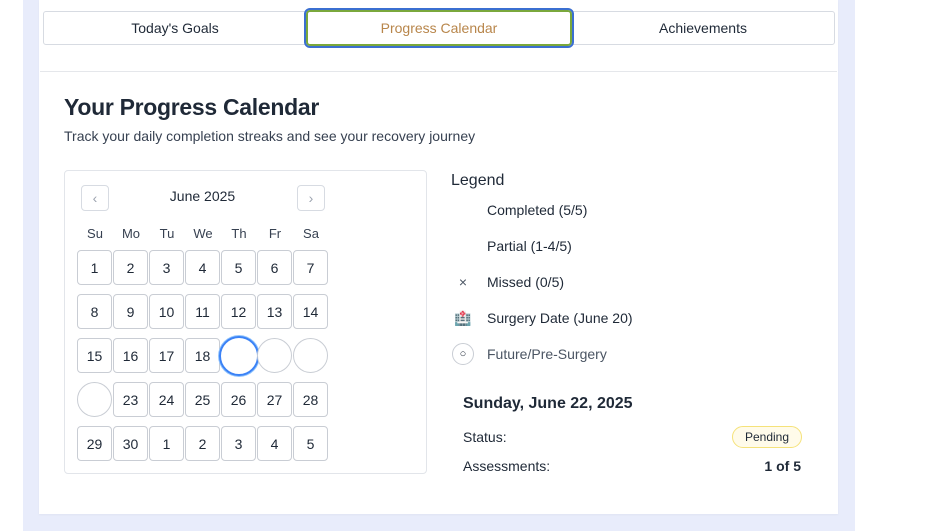 The height and width of the screenshot is (531, 931). I want to click on legend-item-future: ○ Future/Pre-Surgery, so click(529, 354).